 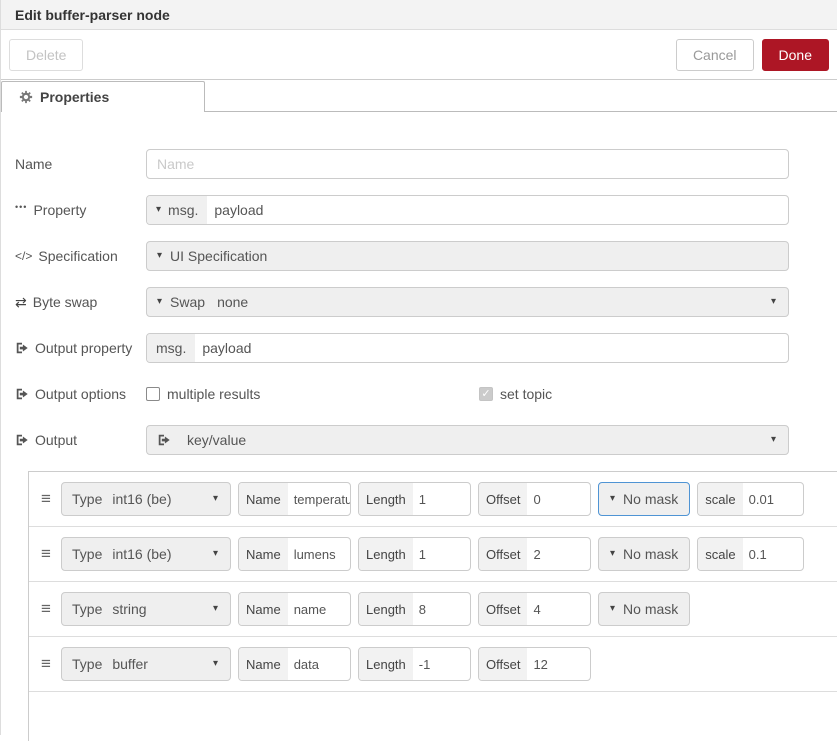 What do you see at coordinates (217, 440) in the screenshot?
I see `output-value: key/value` at bounding box center [217, 440].